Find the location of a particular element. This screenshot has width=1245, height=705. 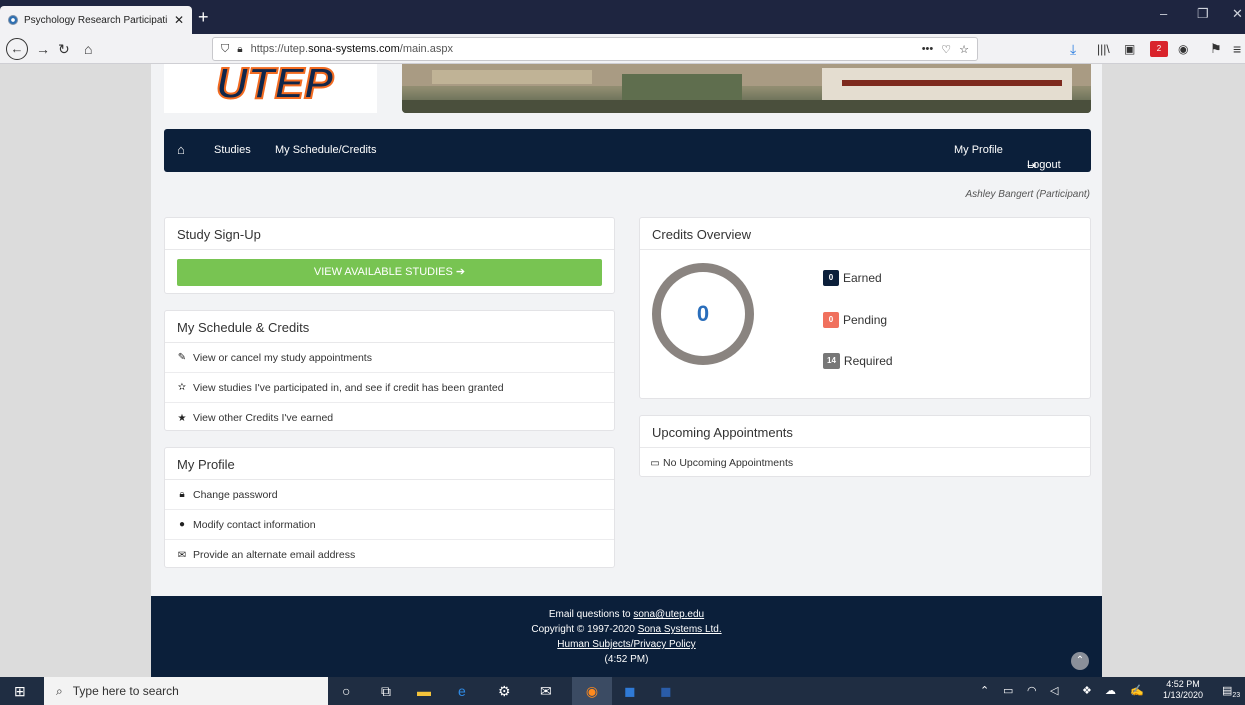

volume-icon: ◁ is located at coordinates (1054, 691).